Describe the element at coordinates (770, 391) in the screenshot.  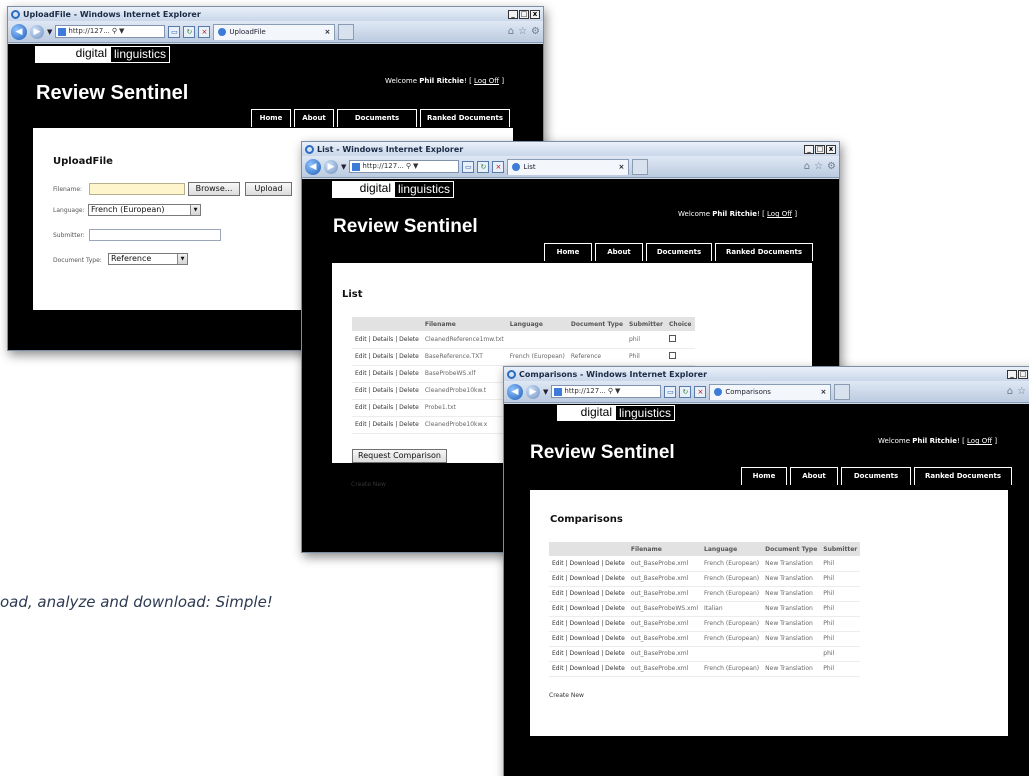
I see `browser-tab: Comparisons ×` at that location.